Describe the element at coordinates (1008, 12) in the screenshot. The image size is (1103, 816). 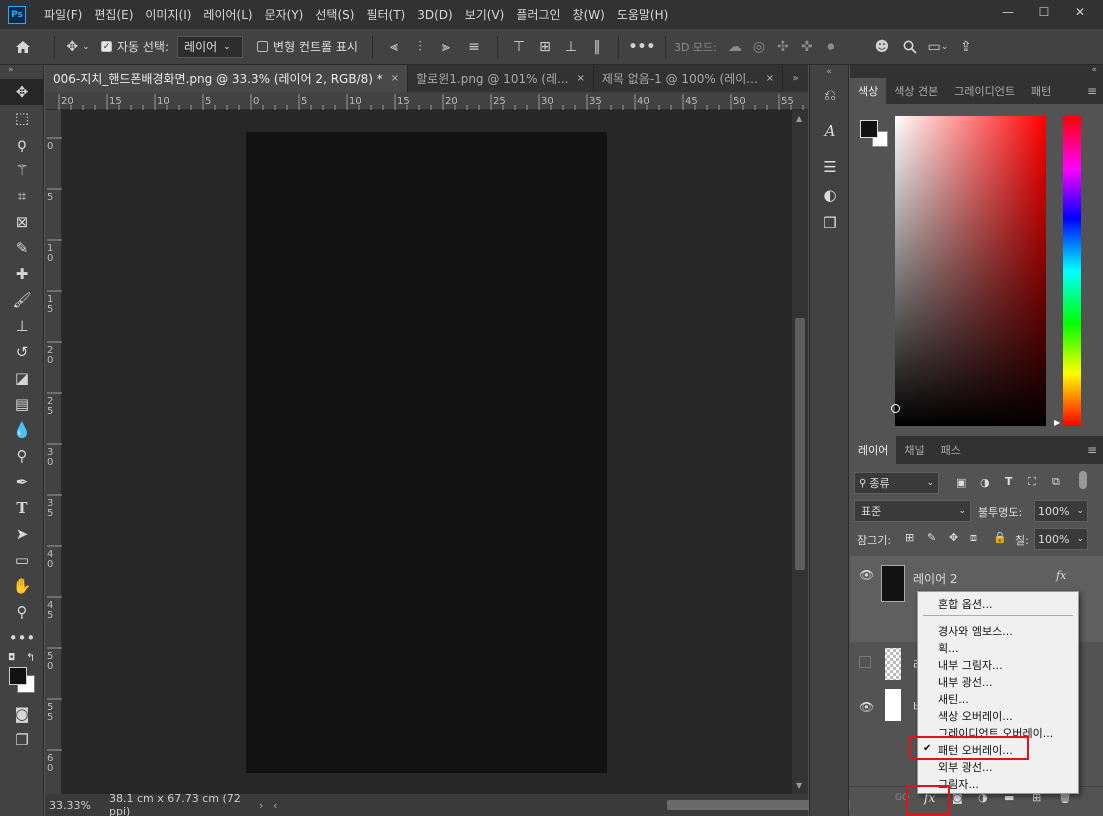
I see `minimize-button: —` at that location.